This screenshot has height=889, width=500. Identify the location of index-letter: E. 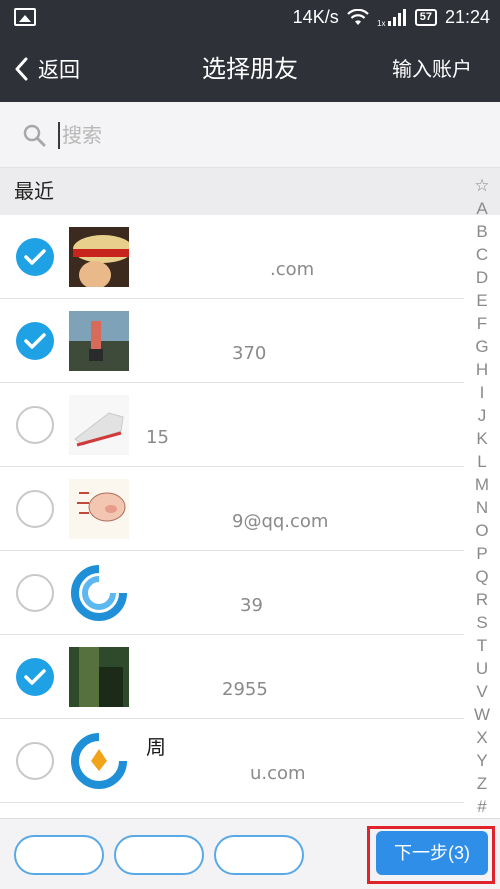
(482, 300).